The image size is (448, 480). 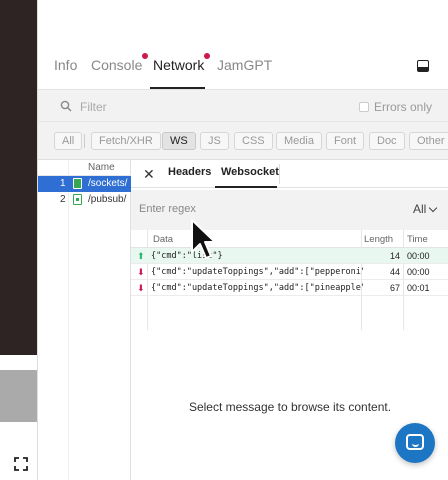 I want to click on tab-console: Console, so click(x=120, y=63).